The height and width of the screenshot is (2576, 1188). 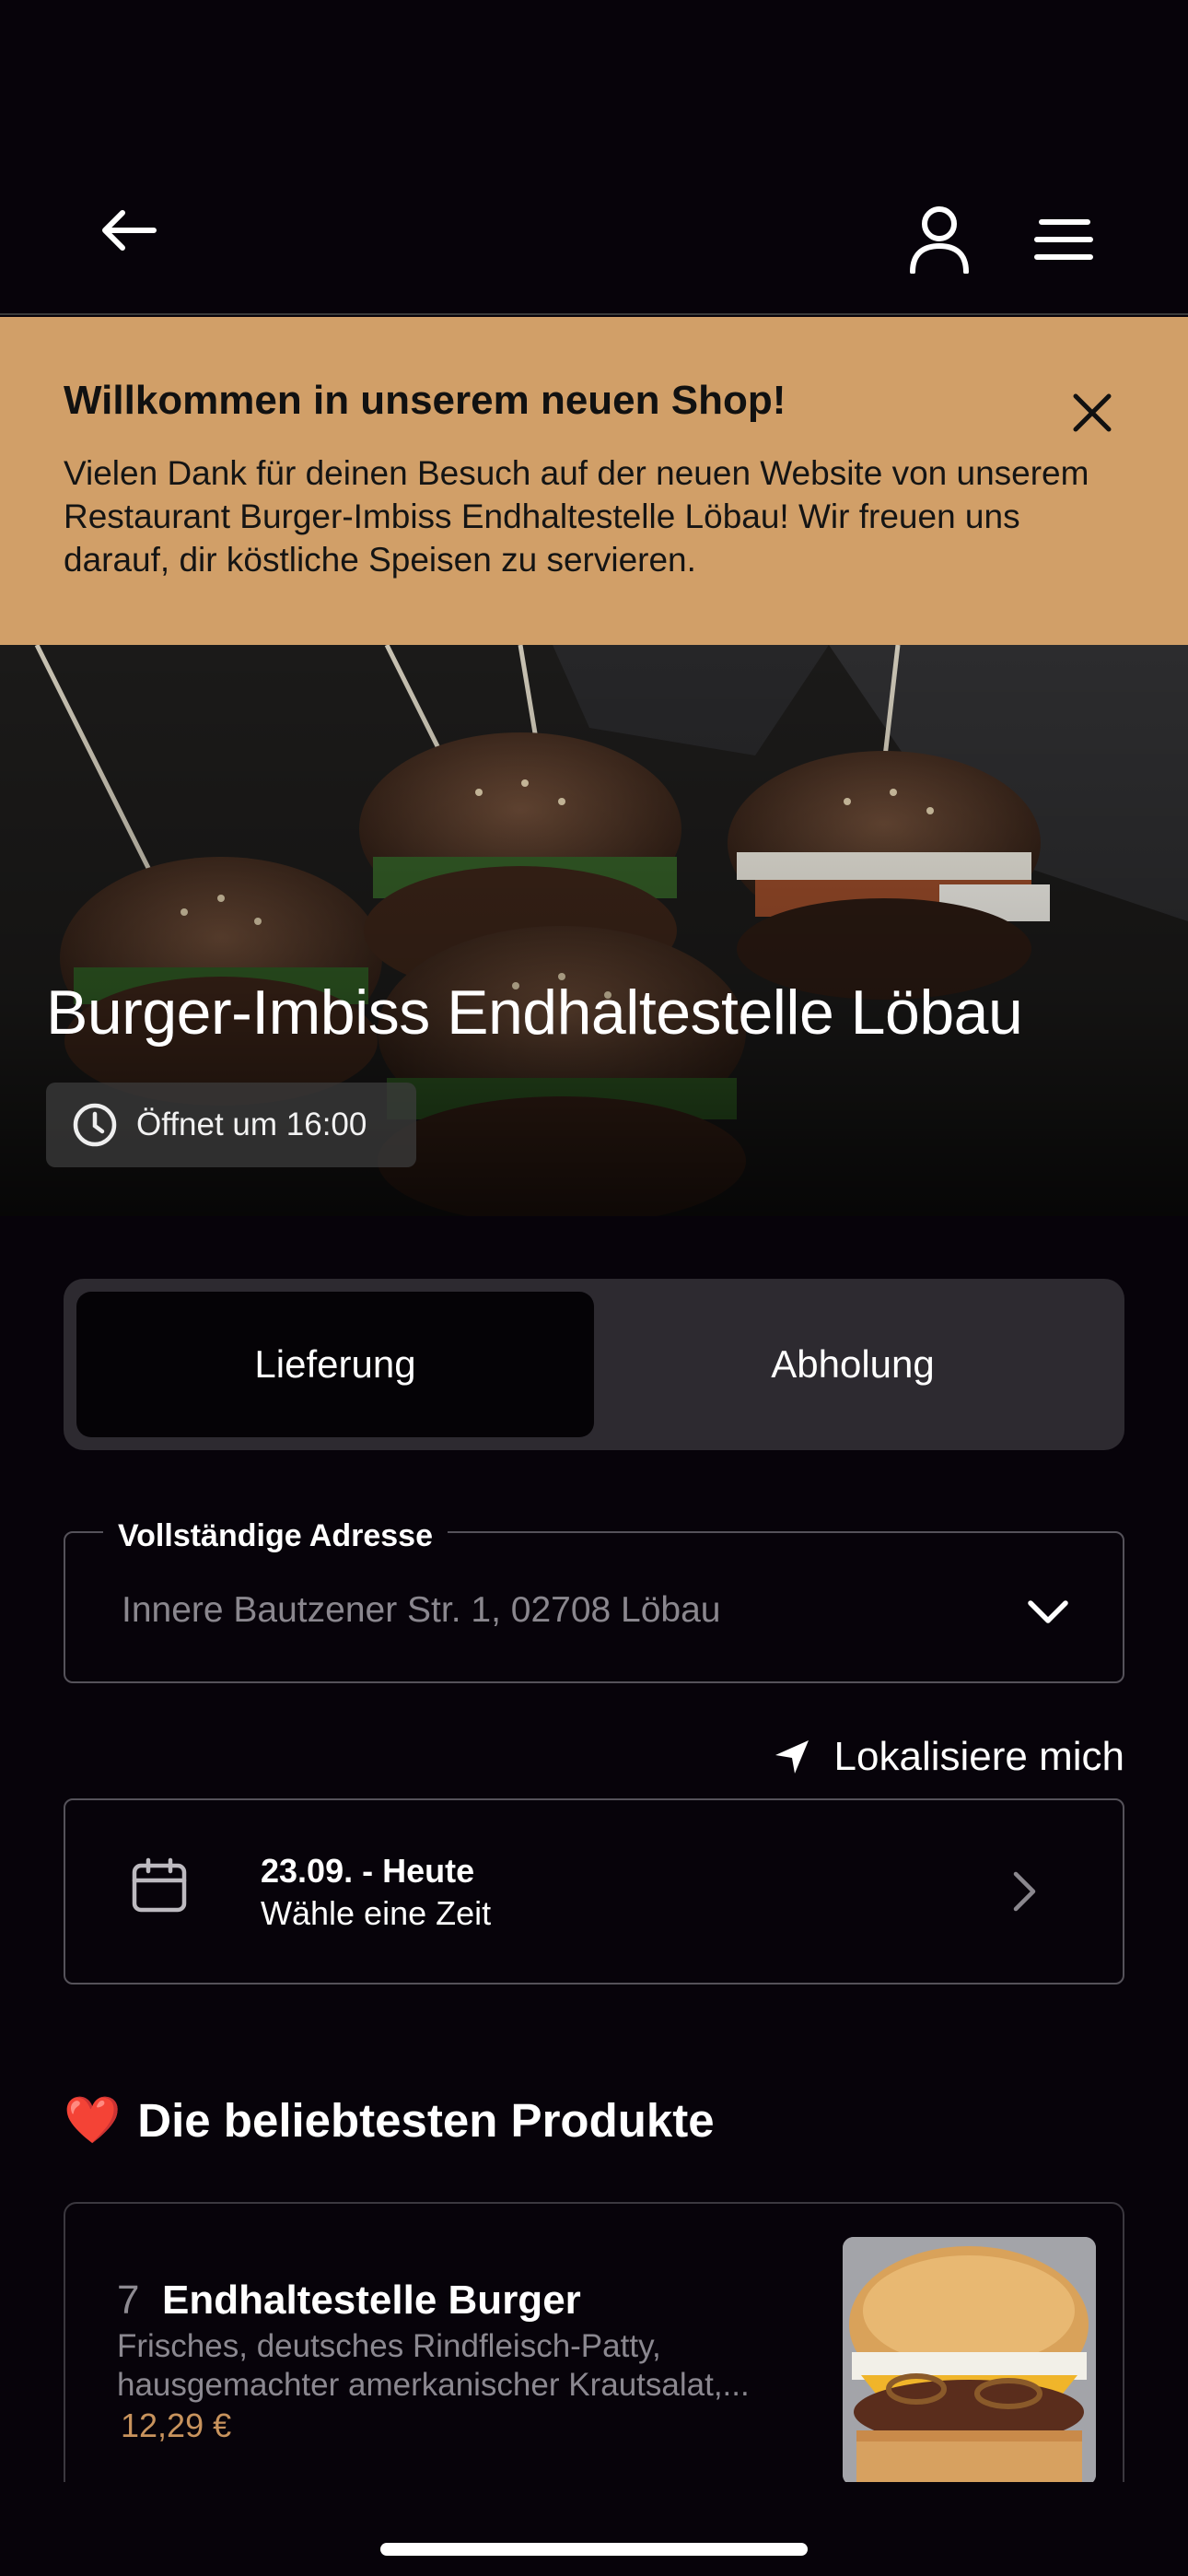 I want to click on calendar-icon, so click(x=160, y=1885).